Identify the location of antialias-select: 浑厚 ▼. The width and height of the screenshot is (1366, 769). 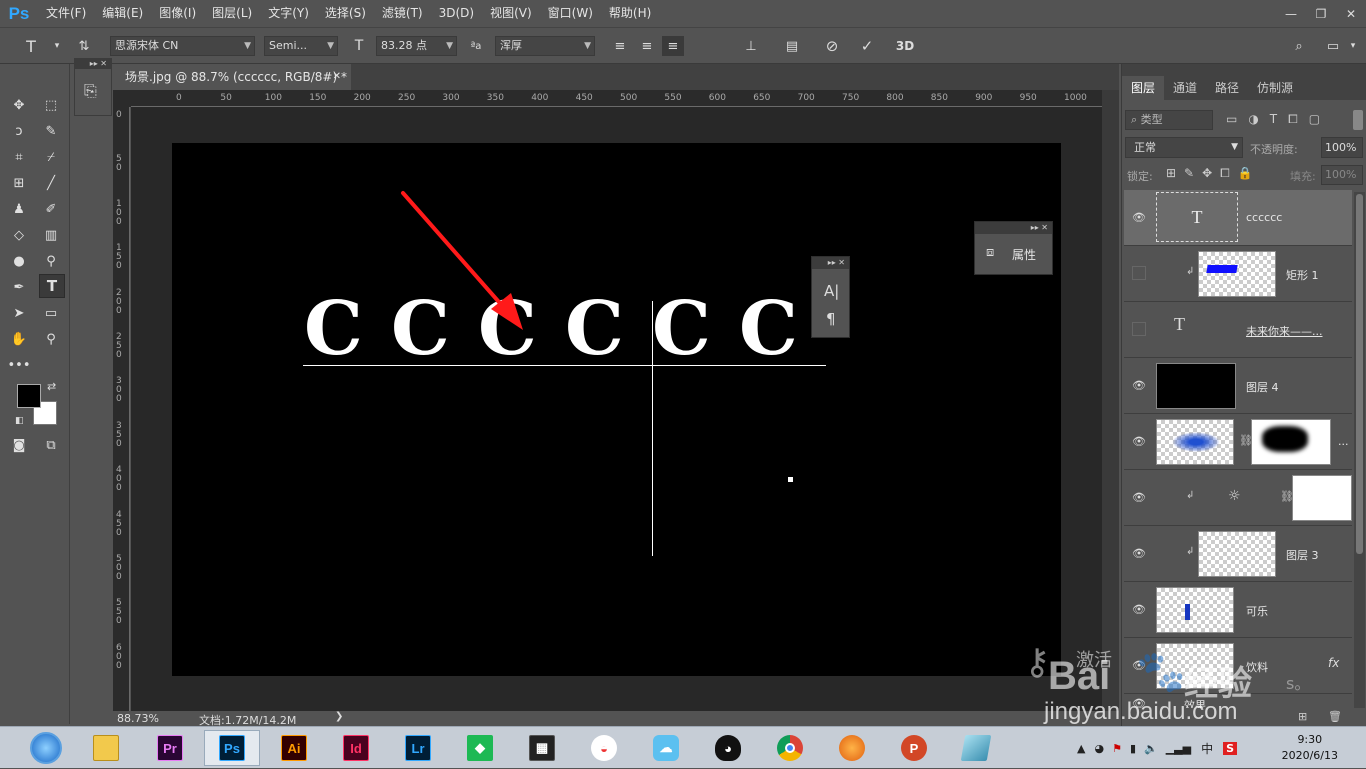
(545, 46).